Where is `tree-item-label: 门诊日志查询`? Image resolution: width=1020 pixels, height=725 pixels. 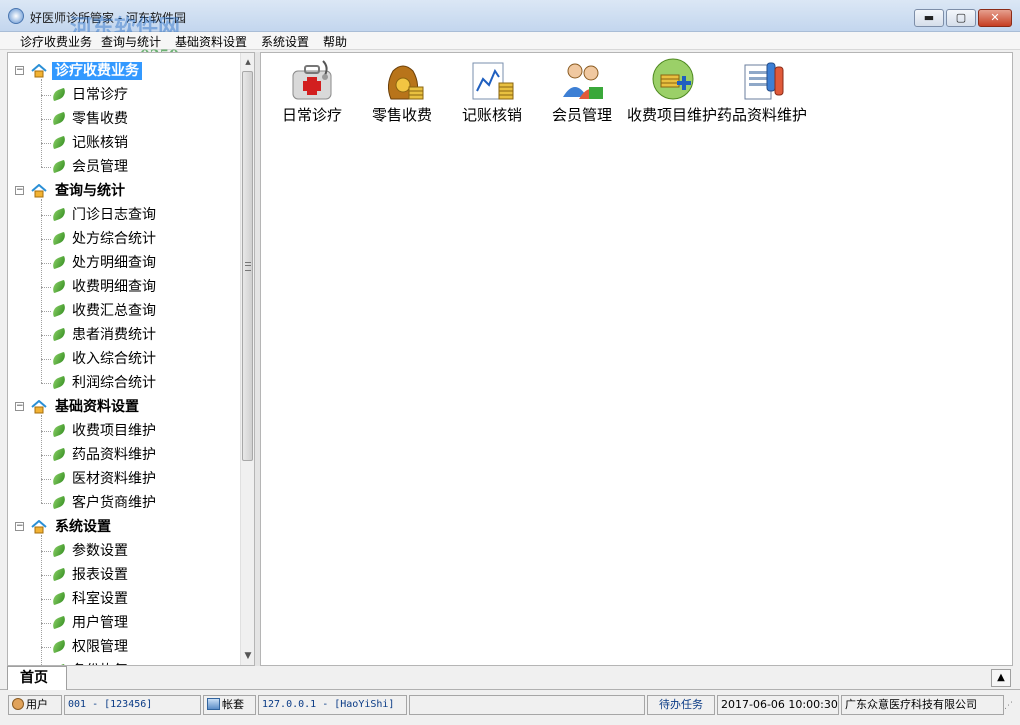 tree-item-label: 门诊日志查询 is located at coordinates (114, 215).